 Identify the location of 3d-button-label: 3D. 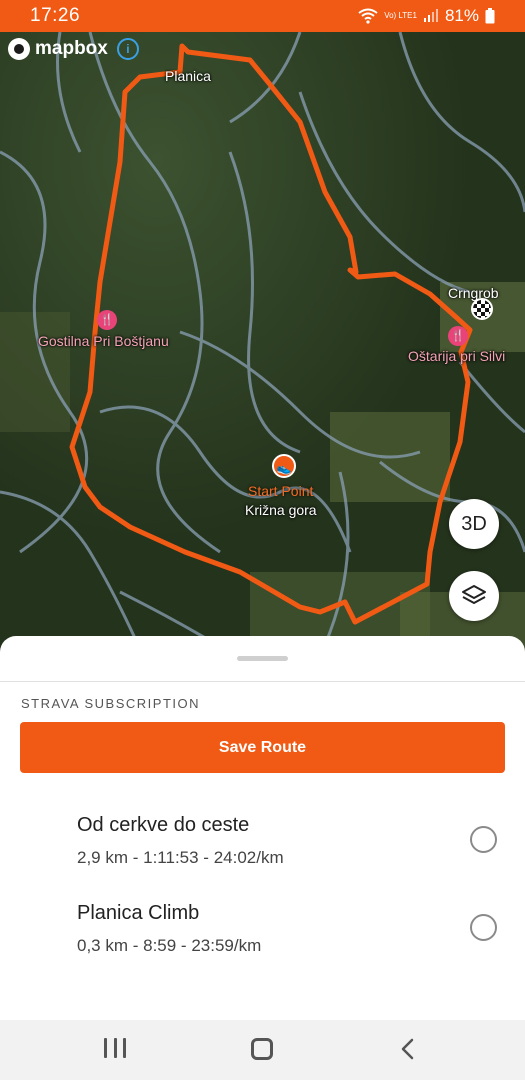
(474, 523).